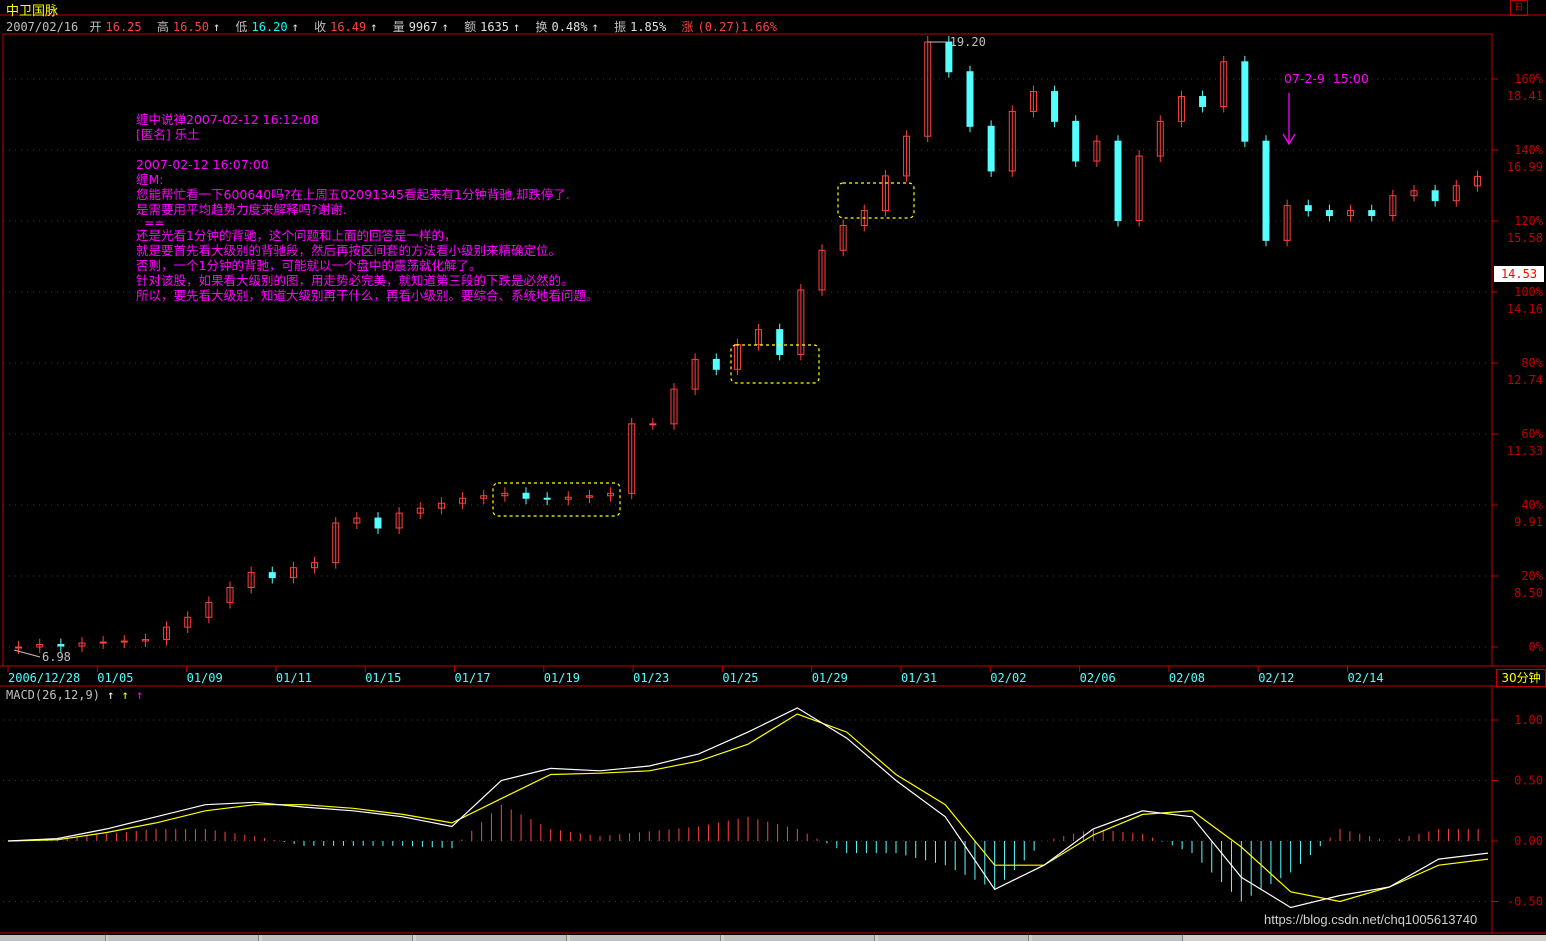 The image size is (1546, 941). What do you see at coordinates (294, 678) in the screenshot?
I see `date-tick-label: 01/11` at bounding box center [294, 678].